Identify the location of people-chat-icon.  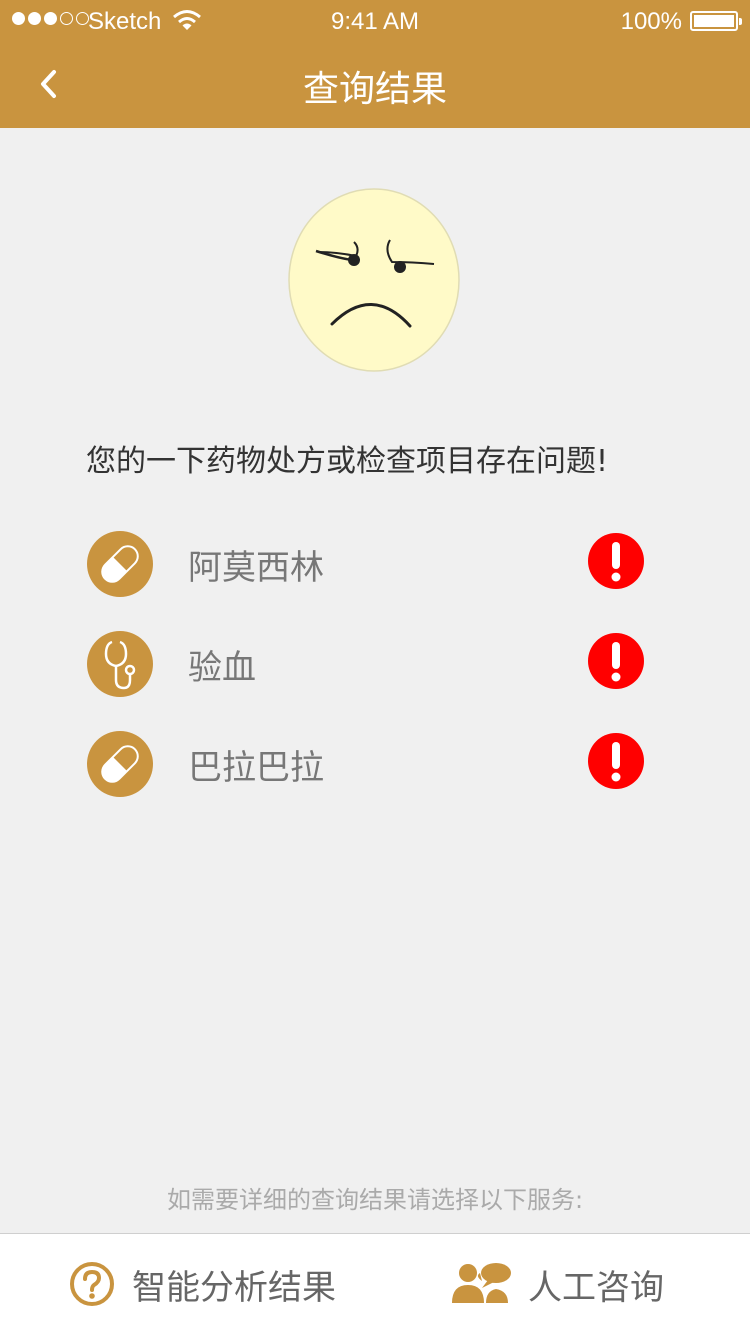
(481, 1283).